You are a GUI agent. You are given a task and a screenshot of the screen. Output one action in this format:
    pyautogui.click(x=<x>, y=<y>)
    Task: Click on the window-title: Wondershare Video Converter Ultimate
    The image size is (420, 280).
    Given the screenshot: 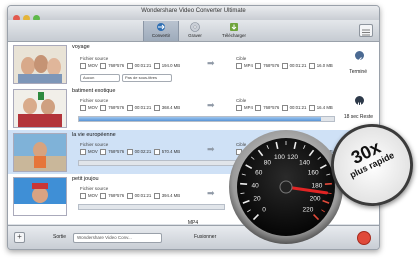 What is the action you would take?
    pyautogui.click(x=193, y=11)
    